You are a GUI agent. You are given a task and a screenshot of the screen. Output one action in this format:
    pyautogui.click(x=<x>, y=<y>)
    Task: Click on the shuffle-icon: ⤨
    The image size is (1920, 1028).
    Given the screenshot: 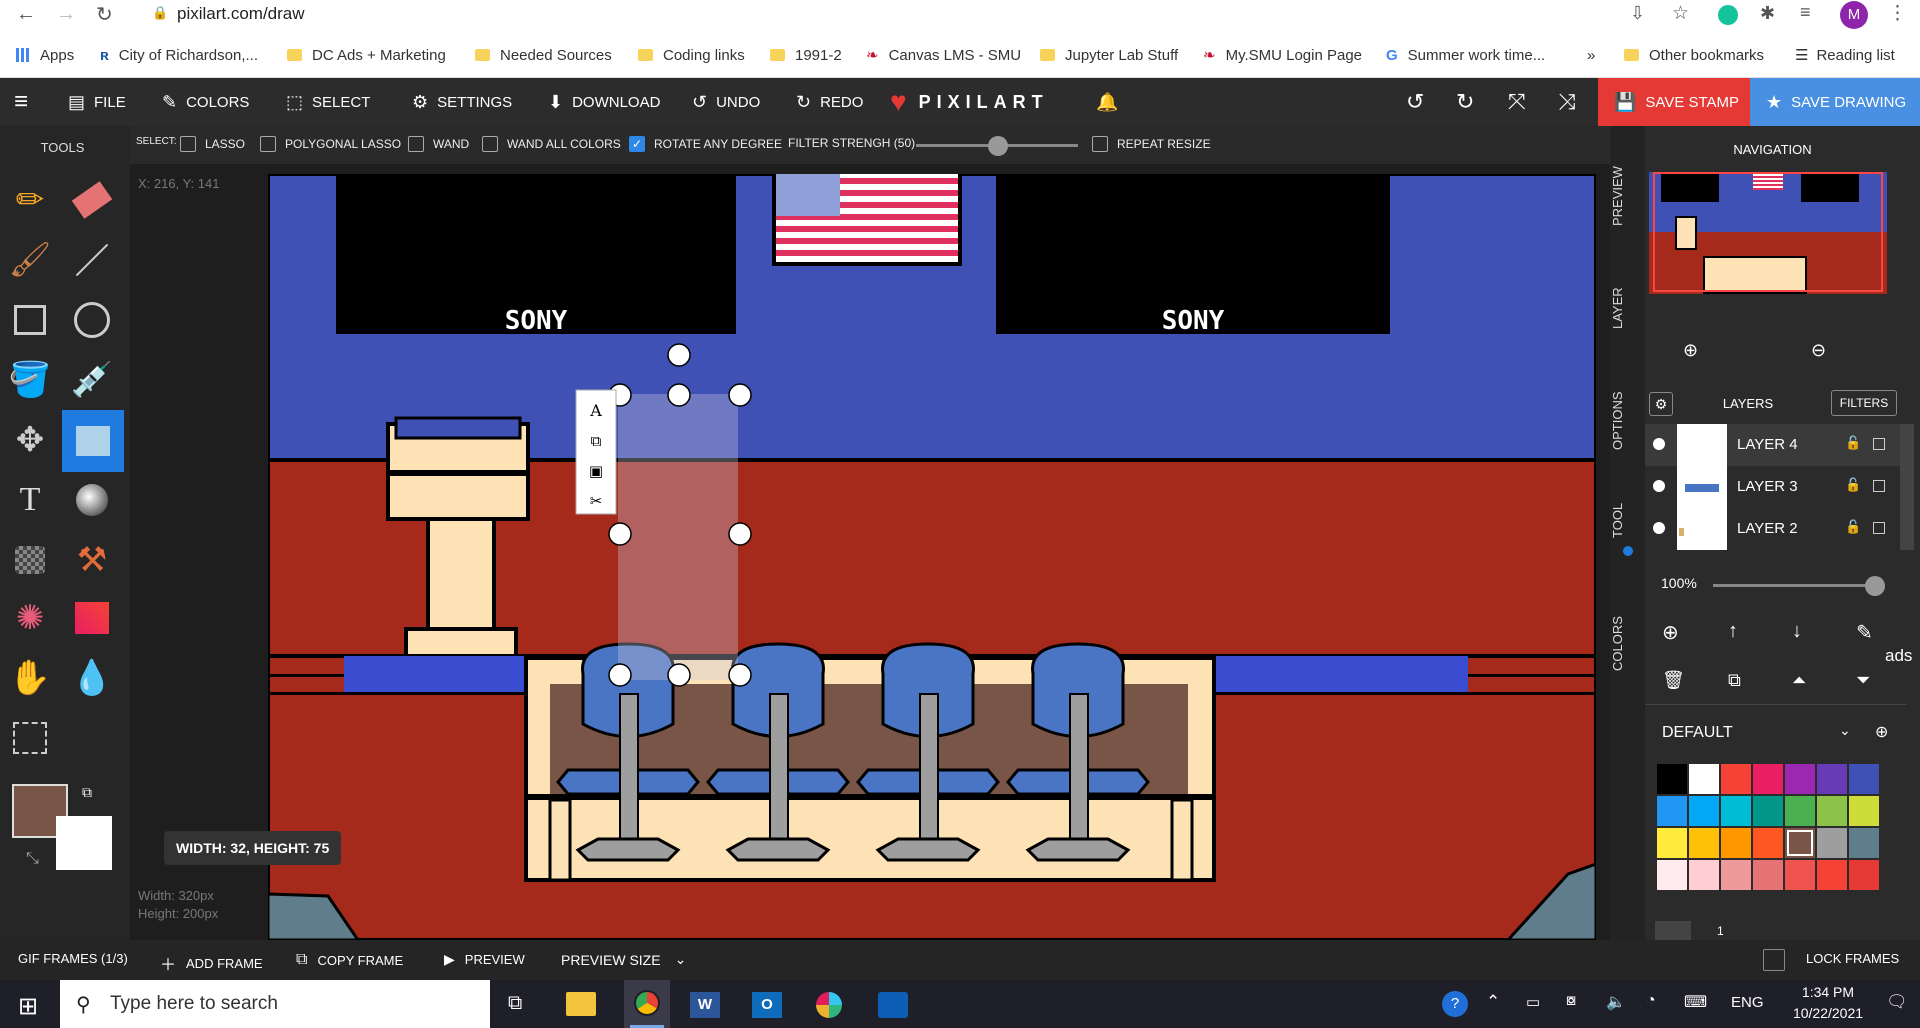 What is the action you would take?
    pyautogui.click(x=1567, y=102)
    